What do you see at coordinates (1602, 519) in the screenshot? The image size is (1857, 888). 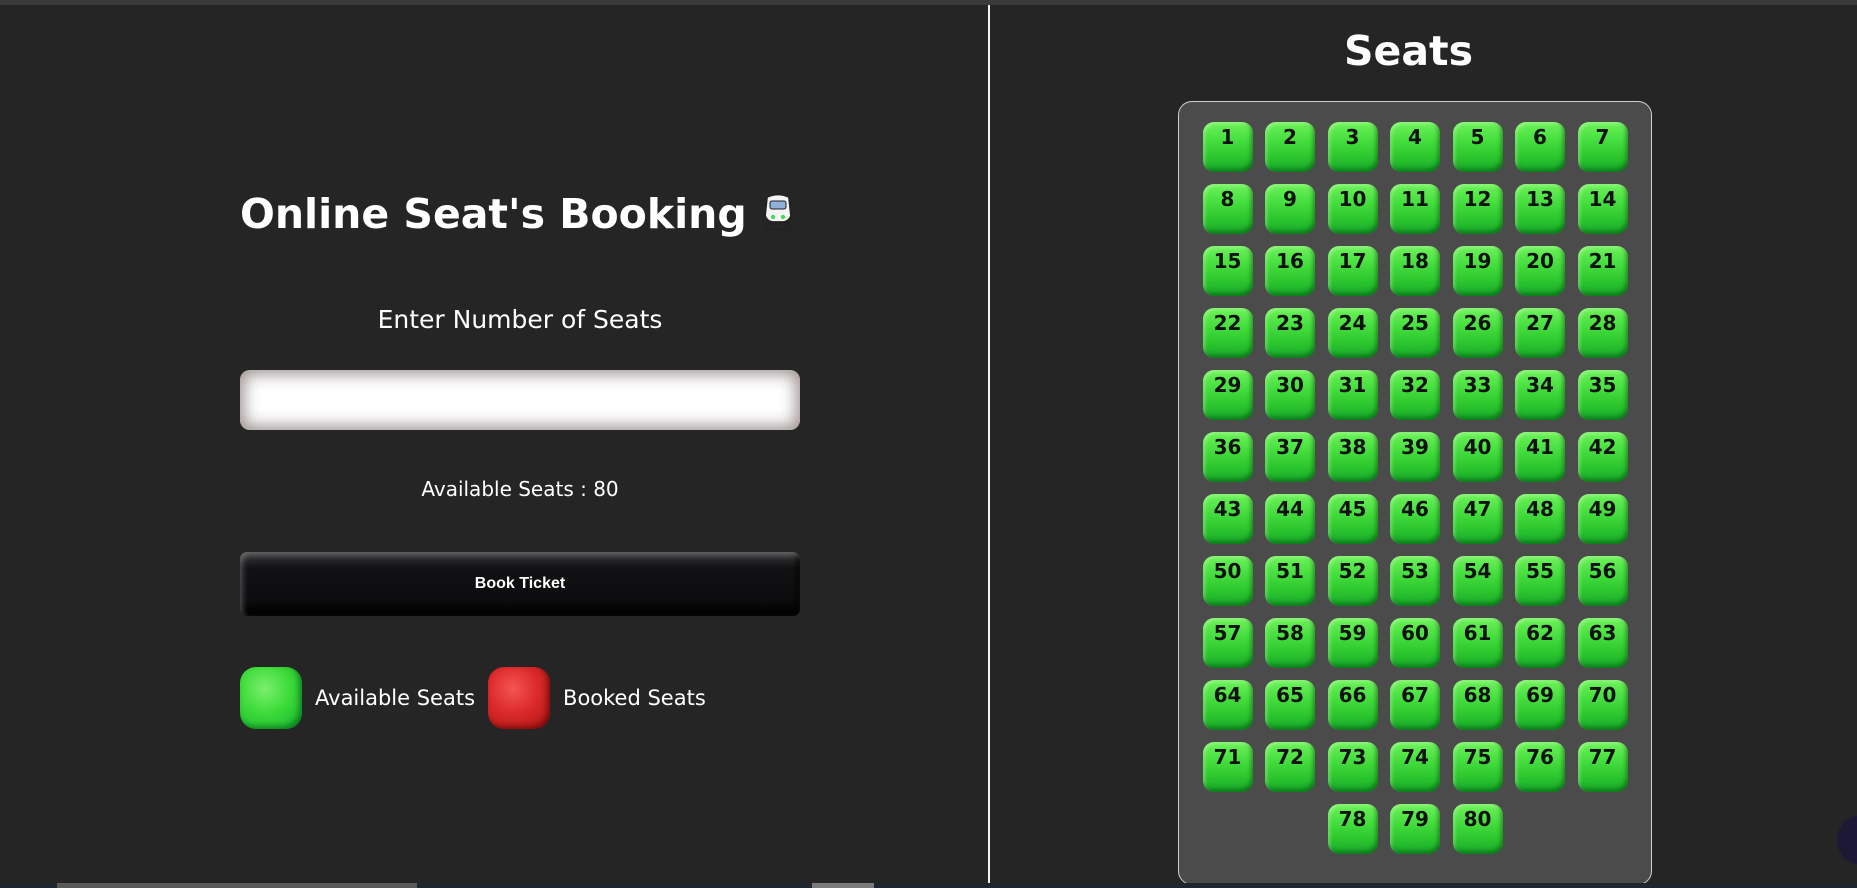 I see `seat-49: 49` at bounding box center [1602, 519].